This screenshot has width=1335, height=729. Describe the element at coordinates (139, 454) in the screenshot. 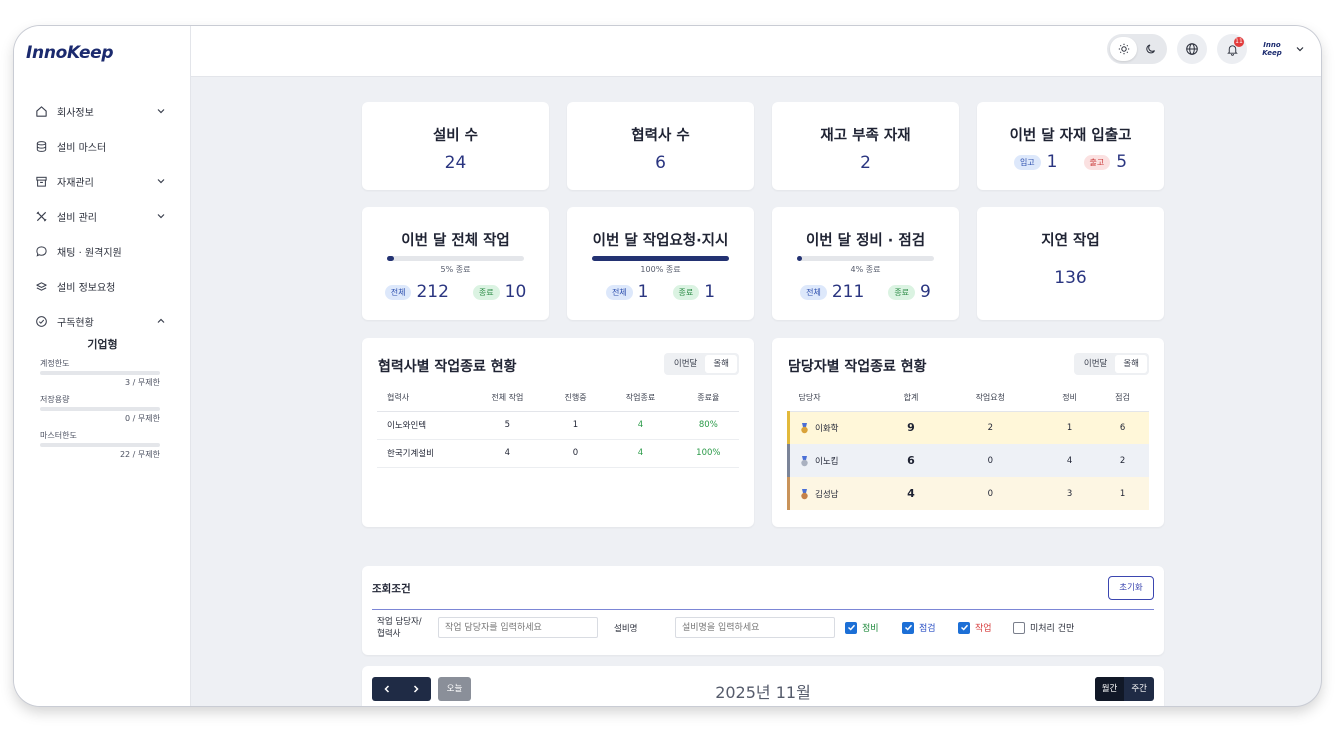

I see `usage-value: 22 / 무제한` at that location.